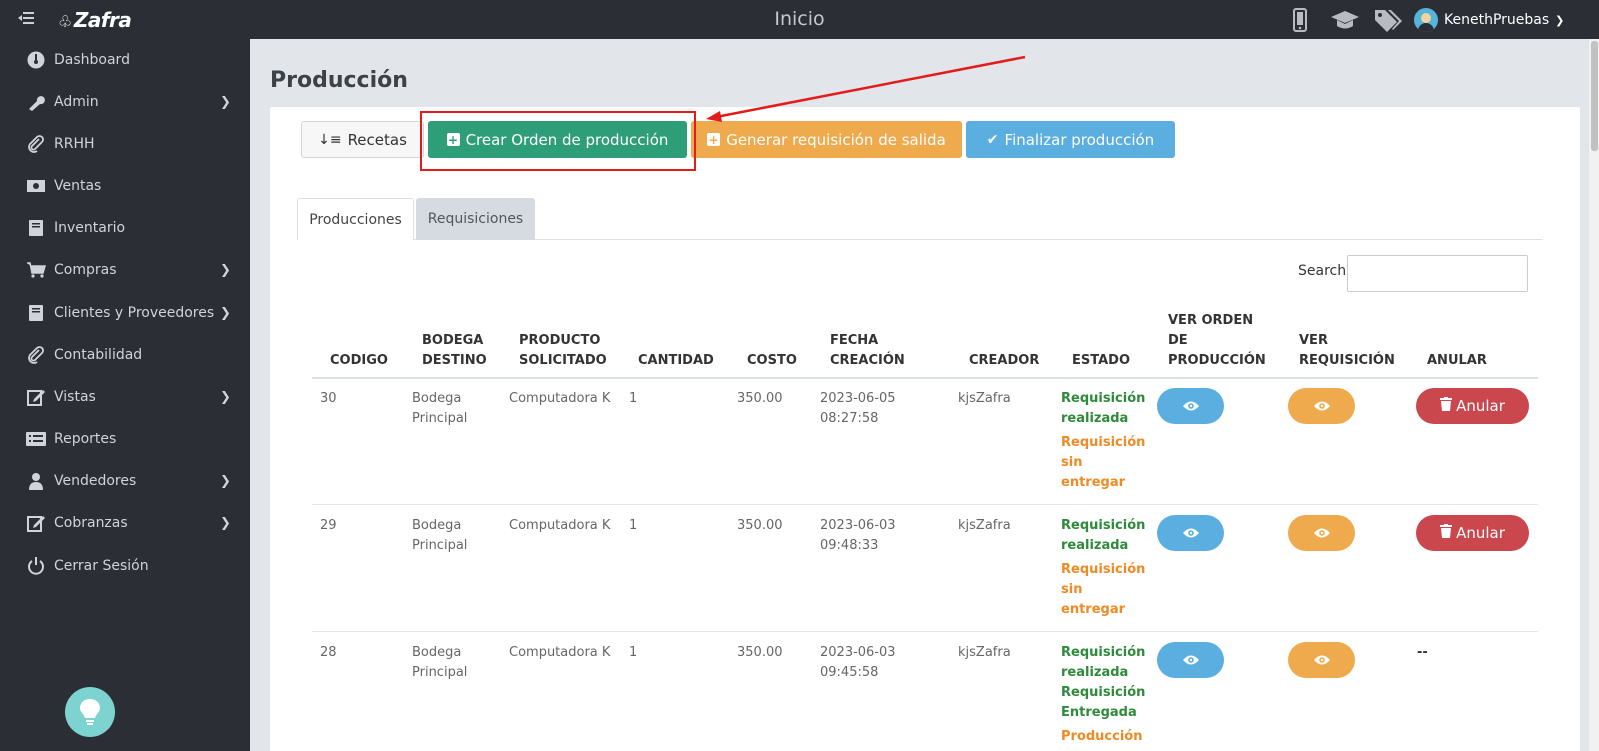 This screenshot has height=751, width=1599. What do you see at coordinates (1457, 361) in the screenshot?
I see `th-anular: ANULAR` at bounding box center [1457, 361].